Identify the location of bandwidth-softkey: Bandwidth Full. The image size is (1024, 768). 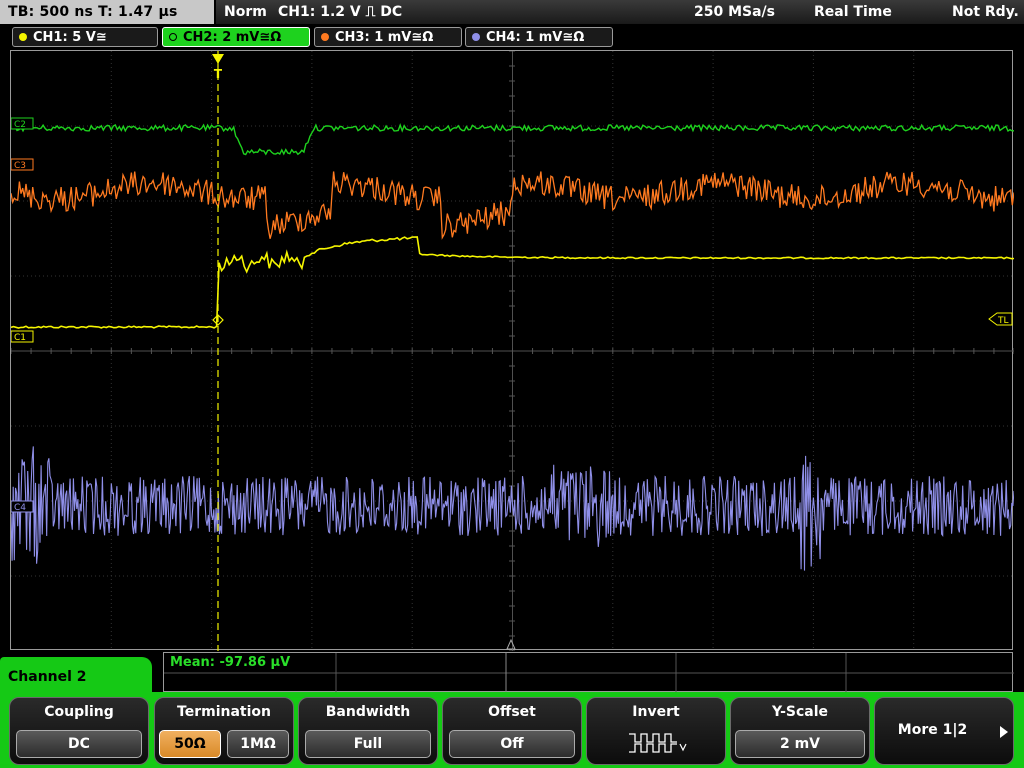
(368, 731).